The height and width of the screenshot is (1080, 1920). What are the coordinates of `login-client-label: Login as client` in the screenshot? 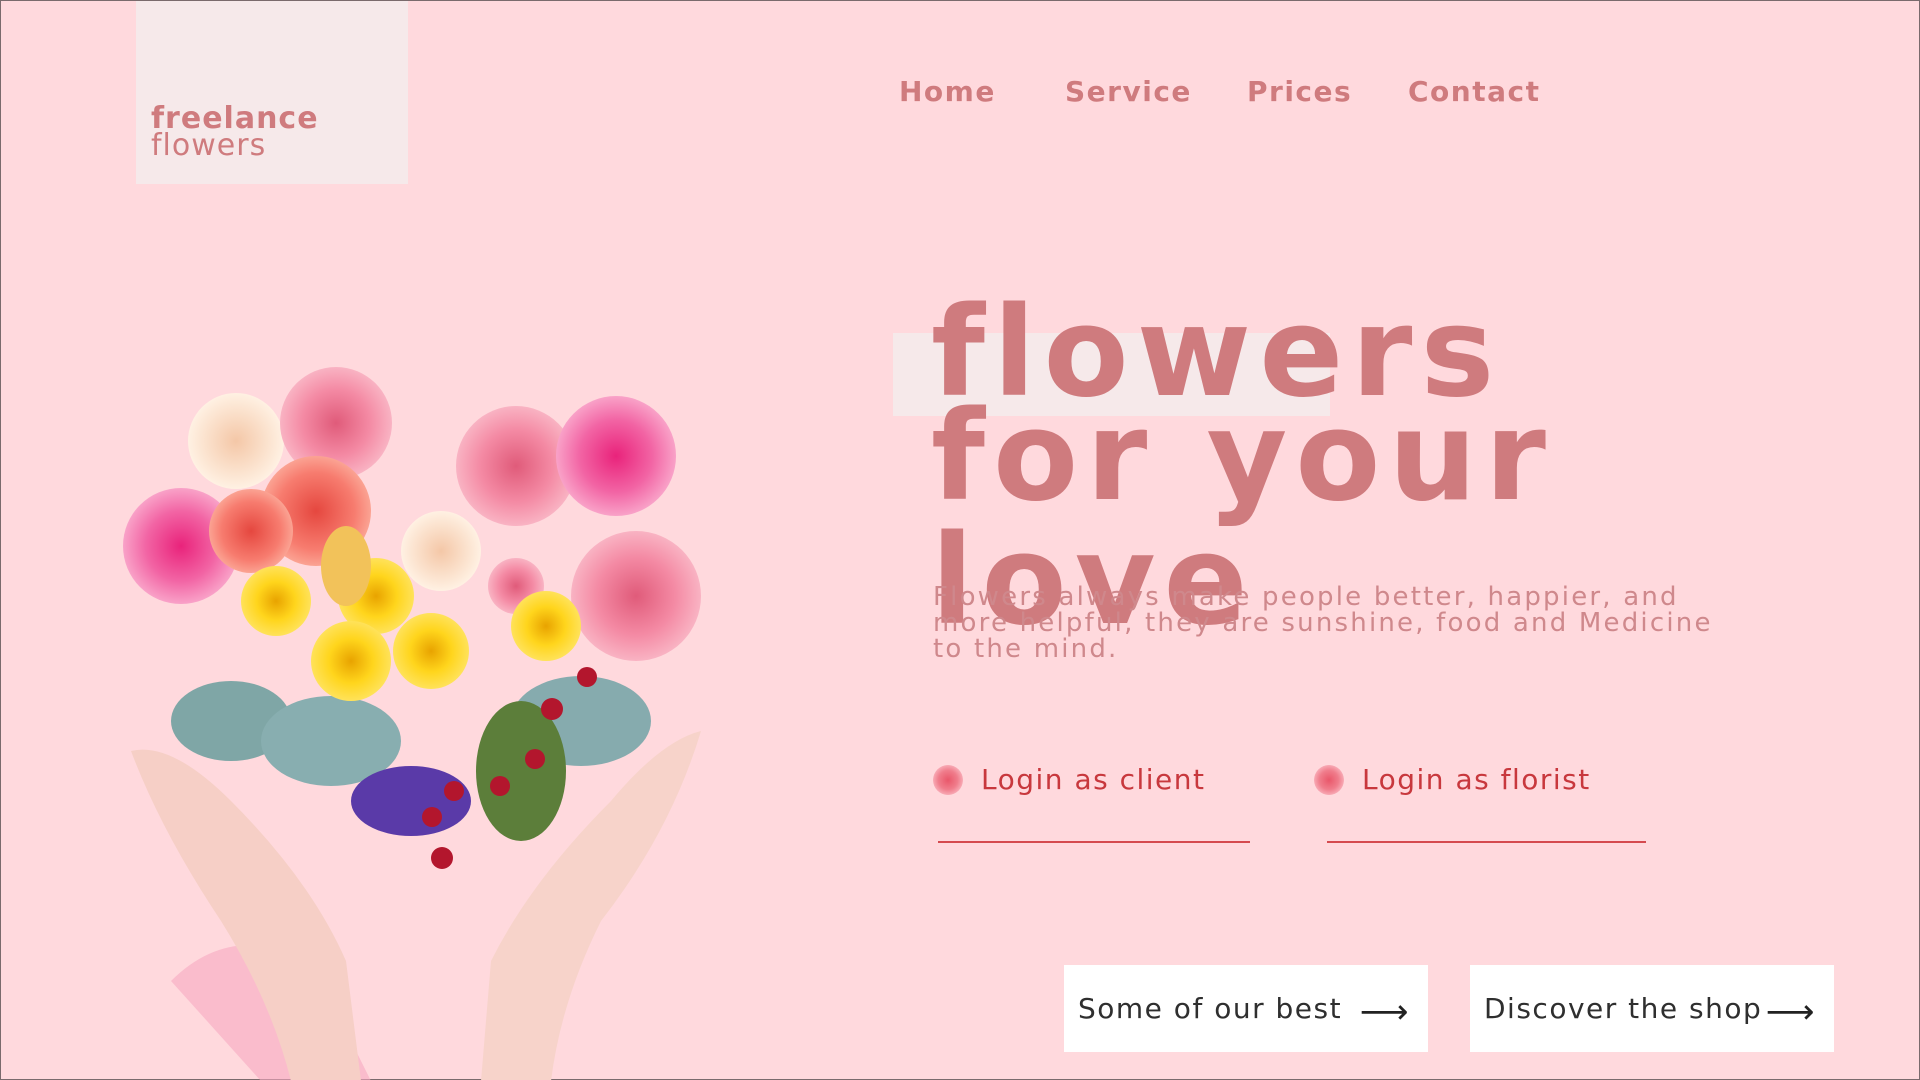 It's located at (1093, 779).